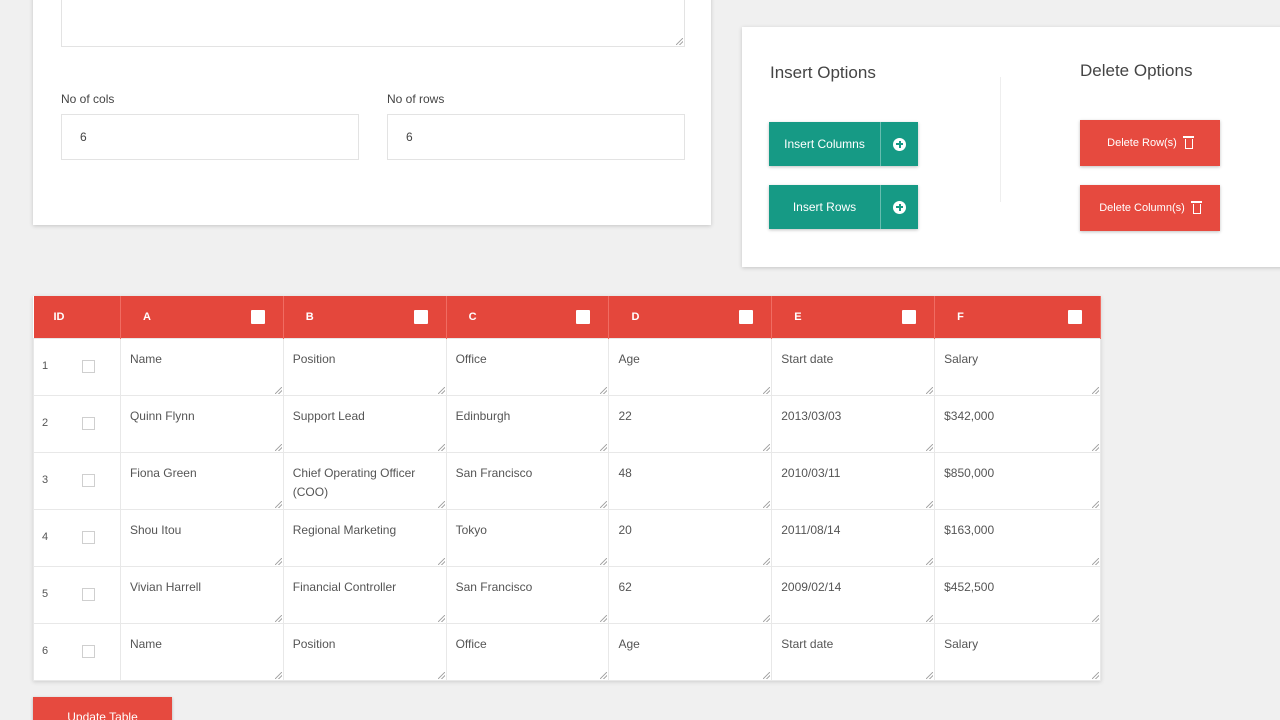 The image size is (1280, 720). What do you see at coordinates (1017, 480) in the screenshot?
I see `table-cell: $850,000` at bounding box center [1017, 480].